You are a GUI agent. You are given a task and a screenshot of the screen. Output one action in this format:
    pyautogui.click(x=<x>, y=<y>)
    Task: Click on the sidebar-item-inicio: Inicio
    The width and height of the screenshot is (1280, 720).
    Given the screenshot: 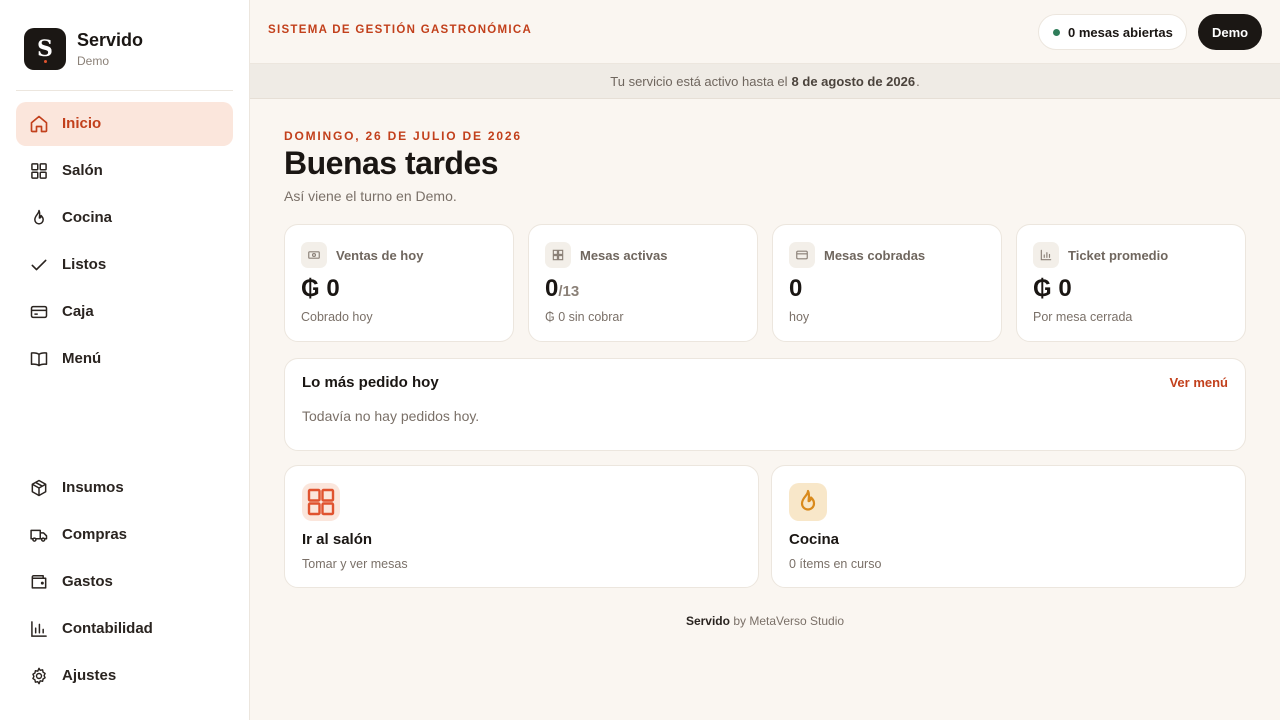 What is the action you would take?
    pyautogui.click(x=124, y=124)
    